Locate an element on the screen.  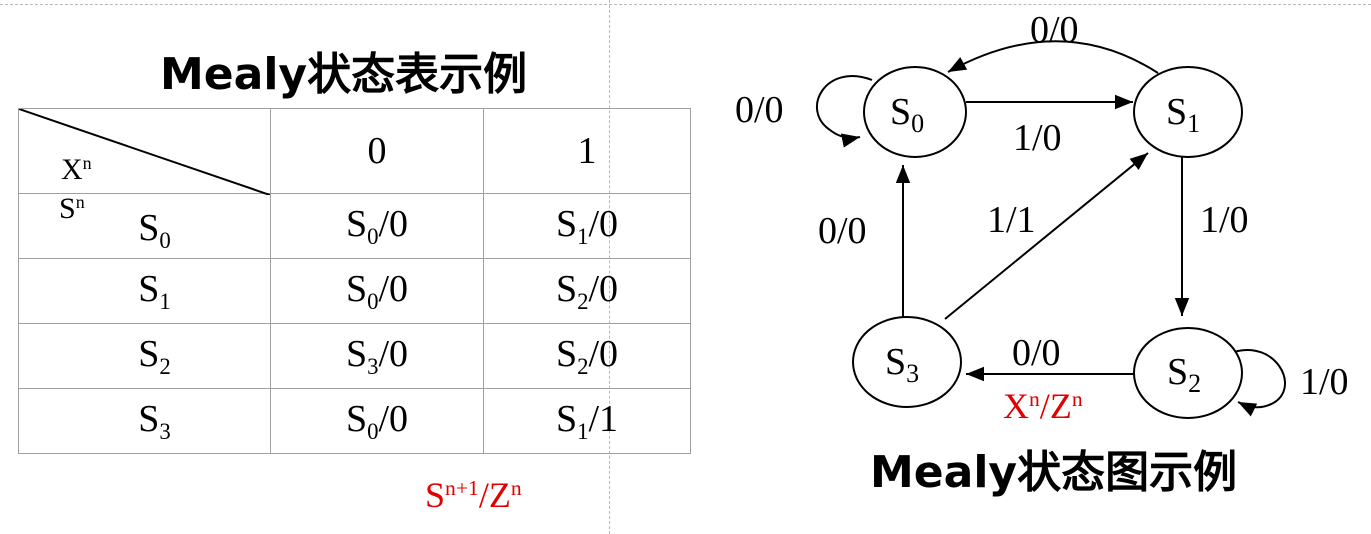
state-node-s1: S1 is located at coordinates (1188, 112).